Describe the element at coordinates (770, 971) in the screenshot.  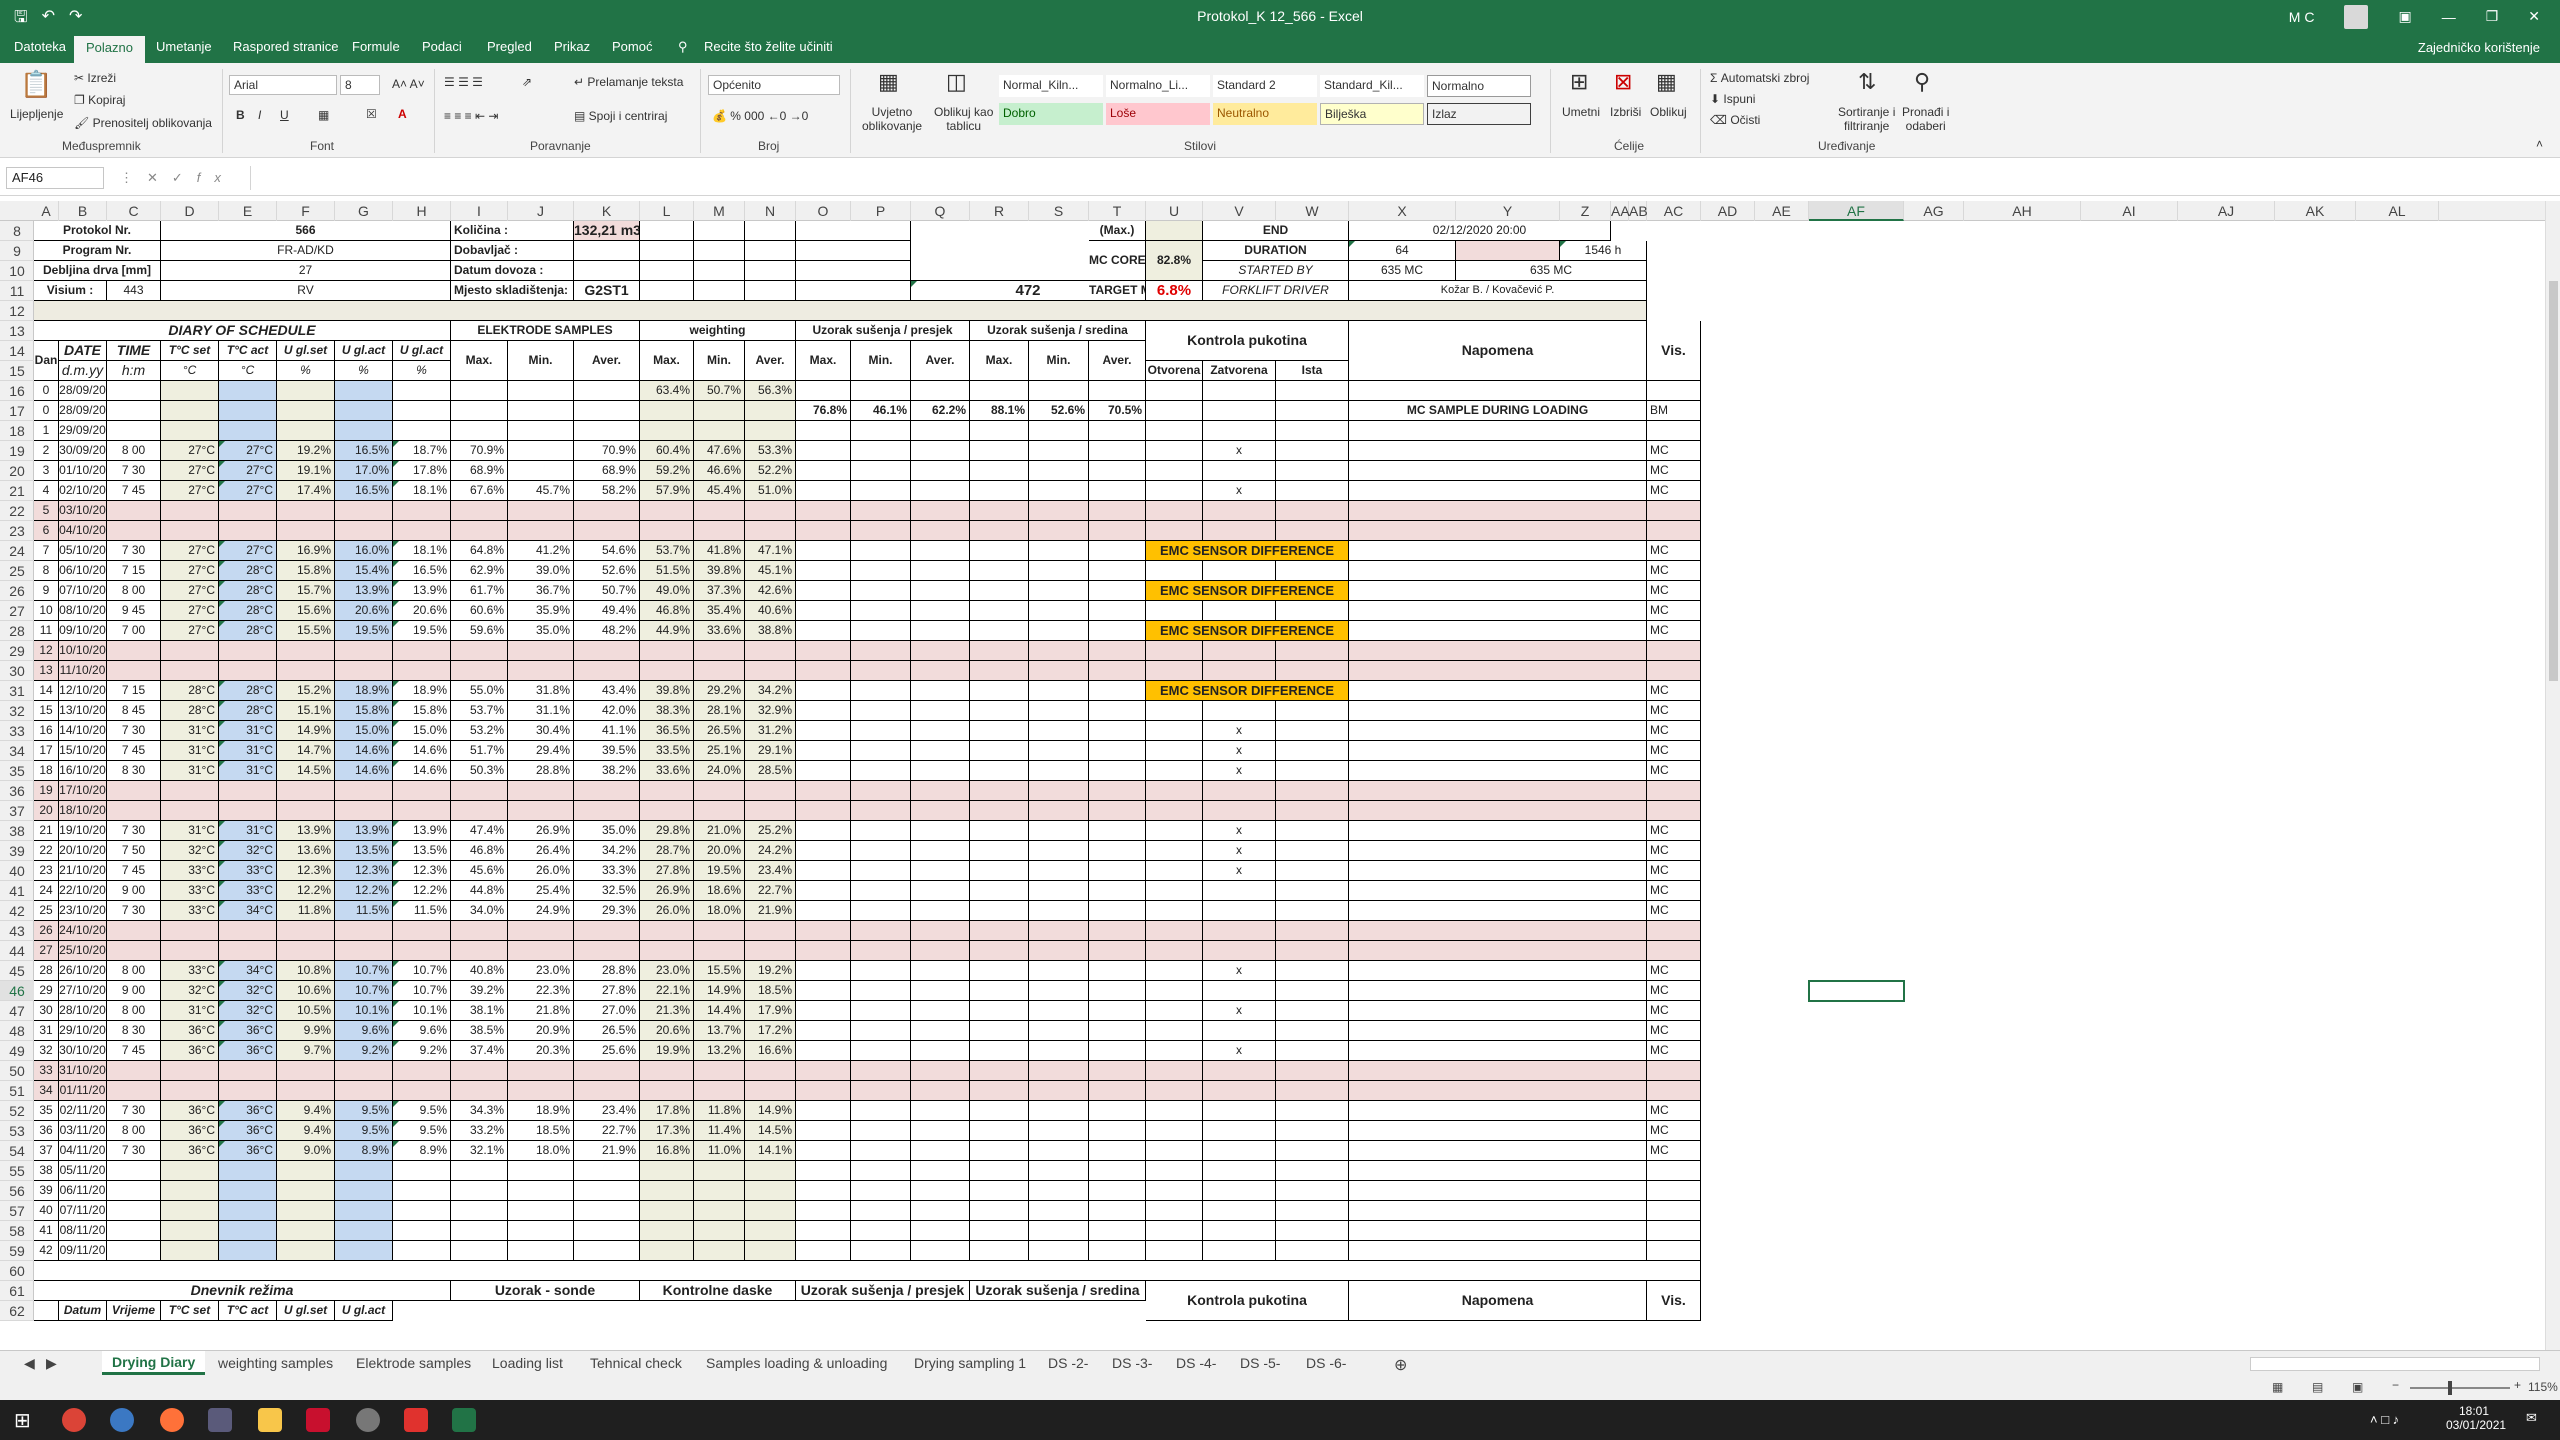
I see `data-cell: 19.2%` at that location.